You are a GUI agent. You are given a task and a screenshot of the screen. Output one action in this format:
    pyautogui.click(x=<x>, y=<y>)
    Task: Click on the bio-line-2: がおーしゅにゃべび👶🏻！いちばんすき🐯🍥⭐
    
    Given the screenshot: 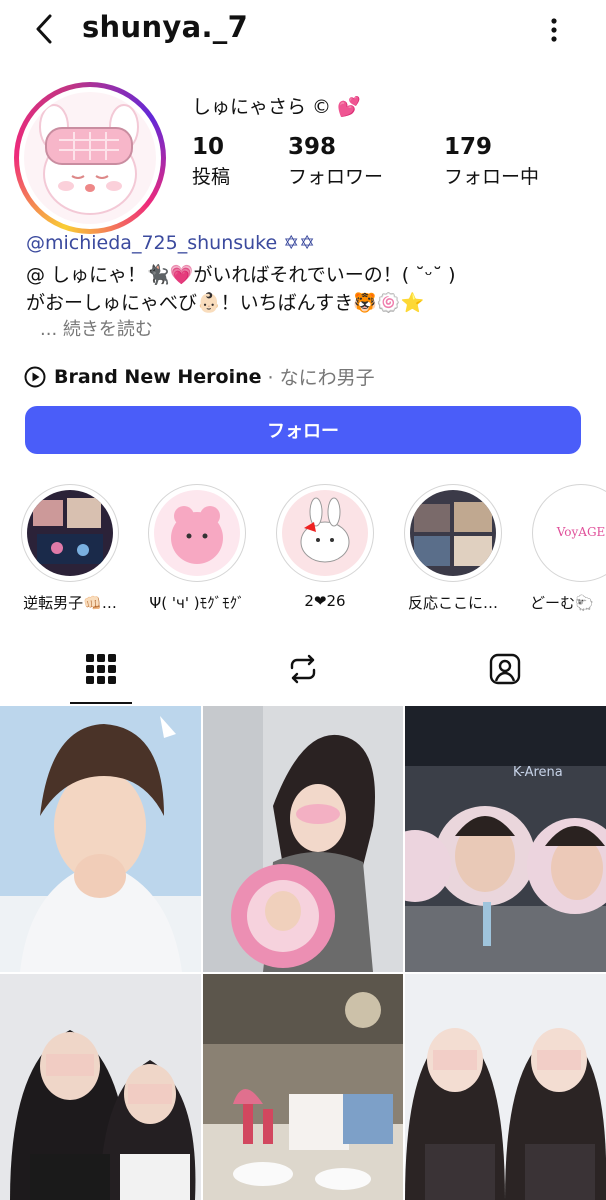 What is the action you would take?
    pyautogui.click(x=225, y=303)
    